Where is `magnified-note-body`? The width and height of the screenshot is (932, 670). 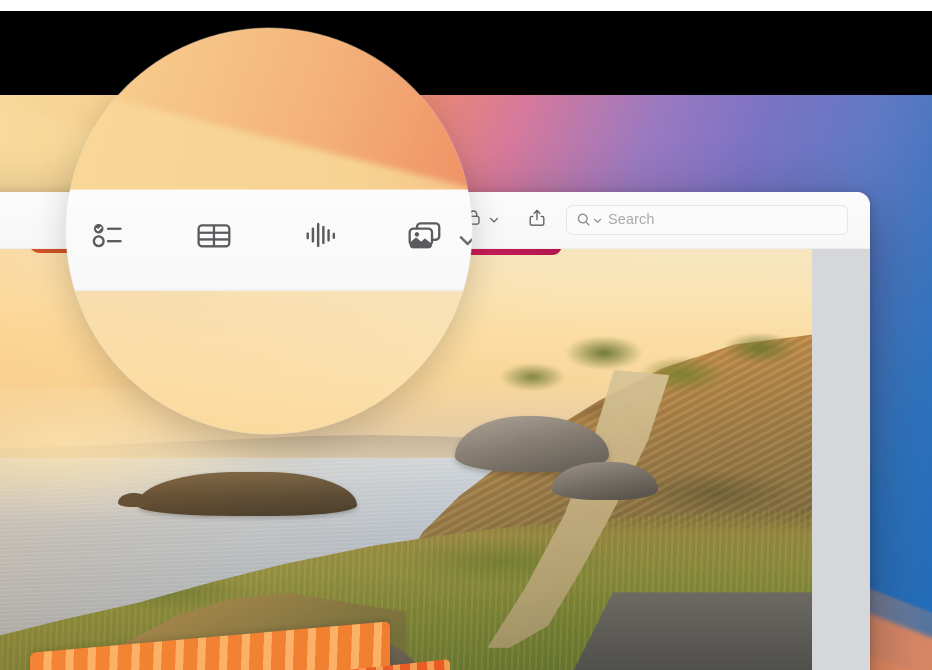 magnified-note-body is located at coordinates (269, 362).